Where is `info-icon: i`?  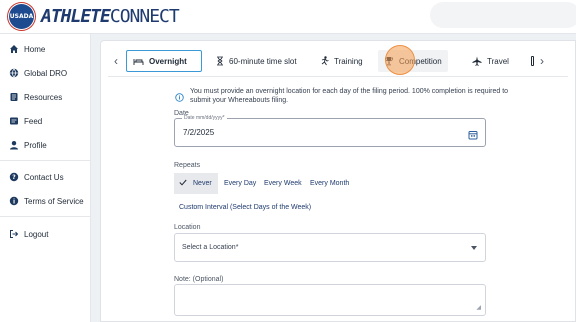
info-icon: i is located at coordinates (13, 201).